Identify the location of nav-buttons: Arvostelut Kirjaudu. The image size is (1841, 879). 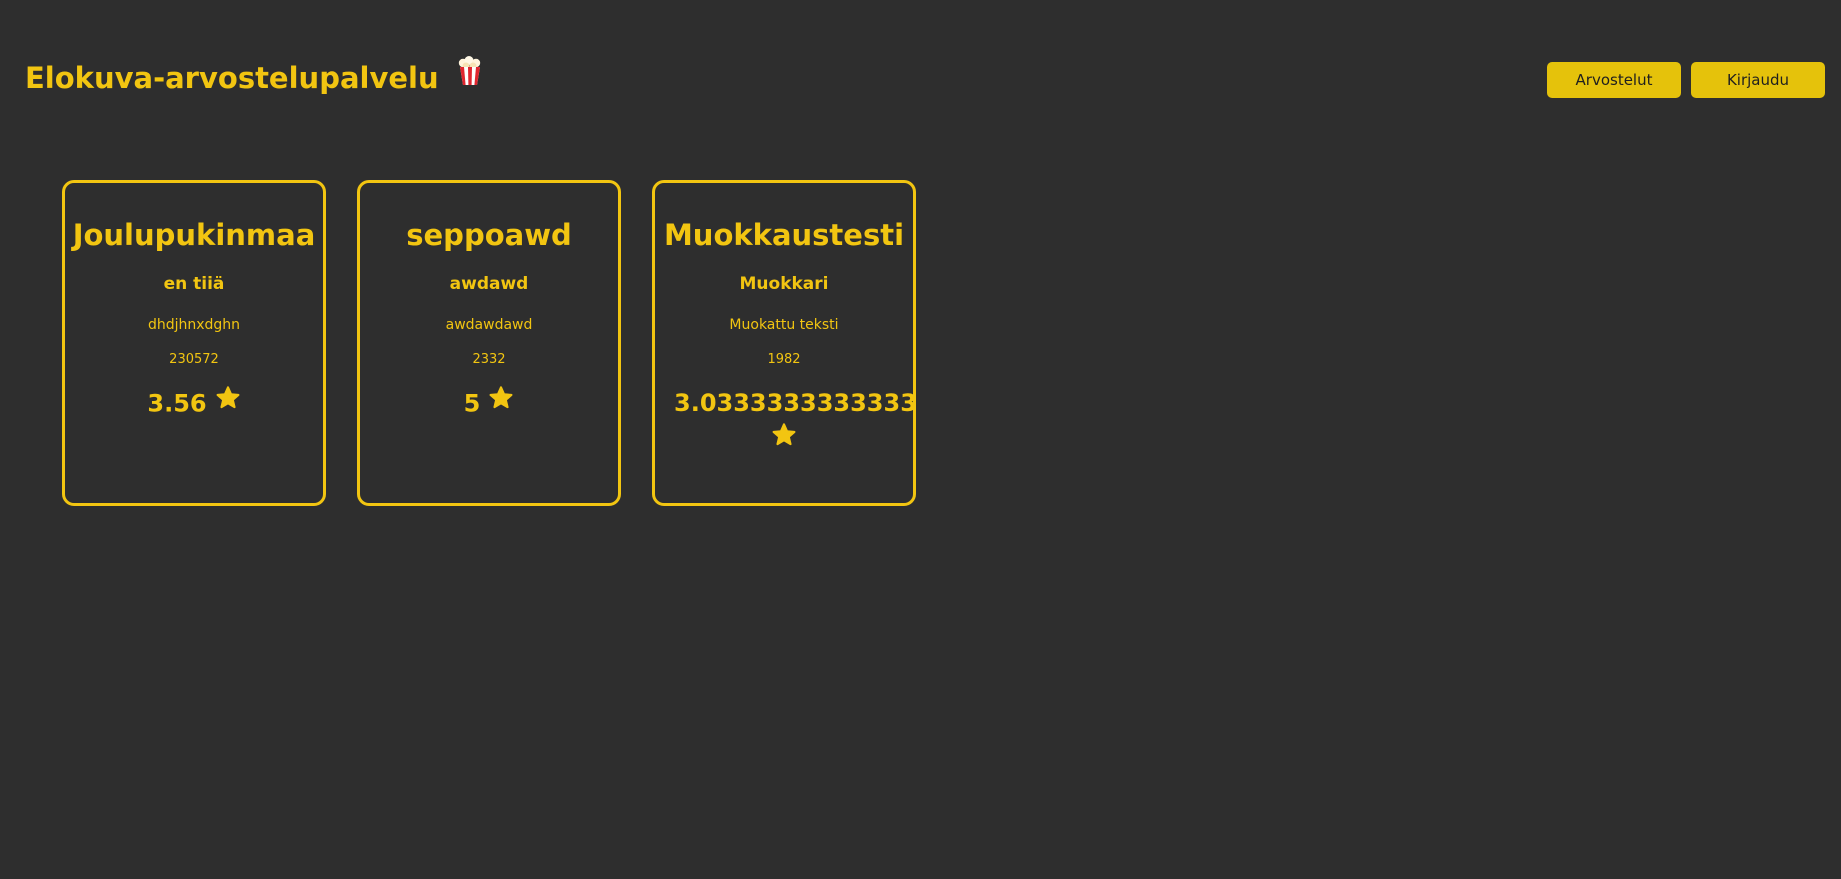
(1686, 80).